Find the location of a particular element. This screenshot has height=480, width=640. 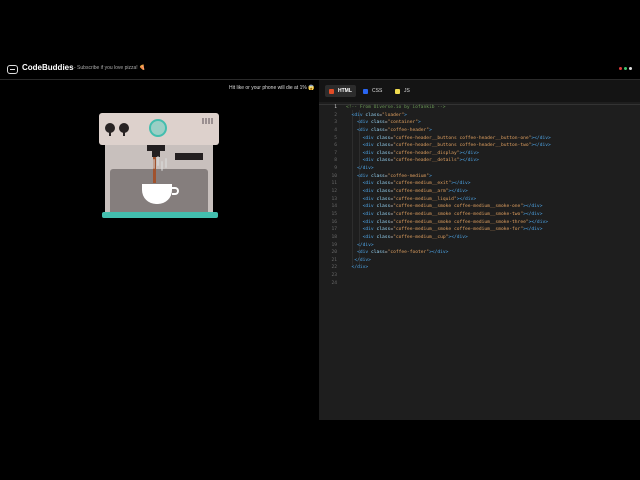

app-title: CodeBuddies is located at coordinates (48, 67).